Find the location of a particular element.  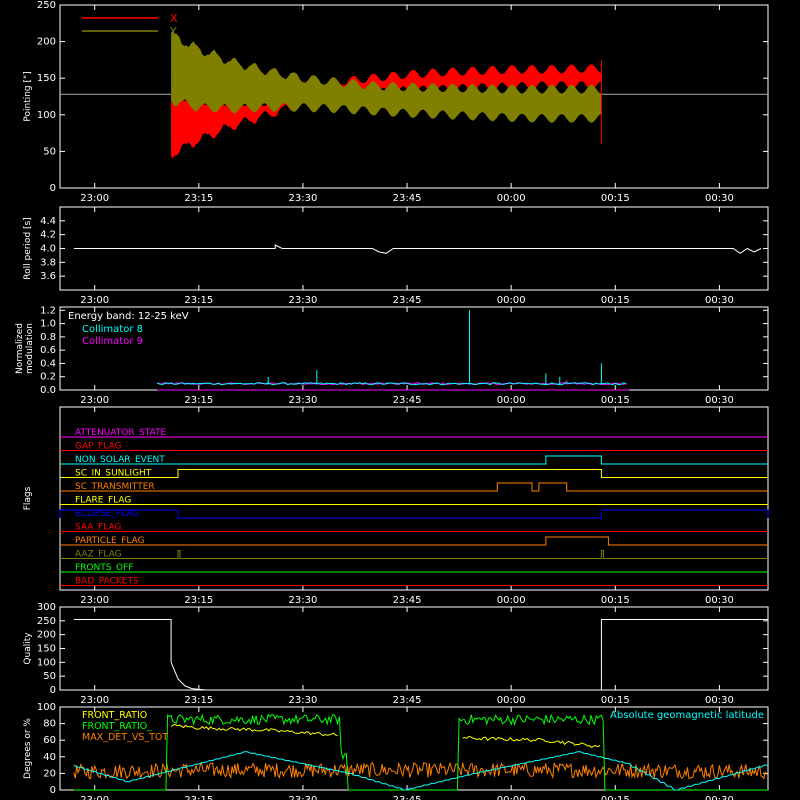

flag-label-attenuator-state: ATTENUATOR_STATE is located at coordinates (121, 433).